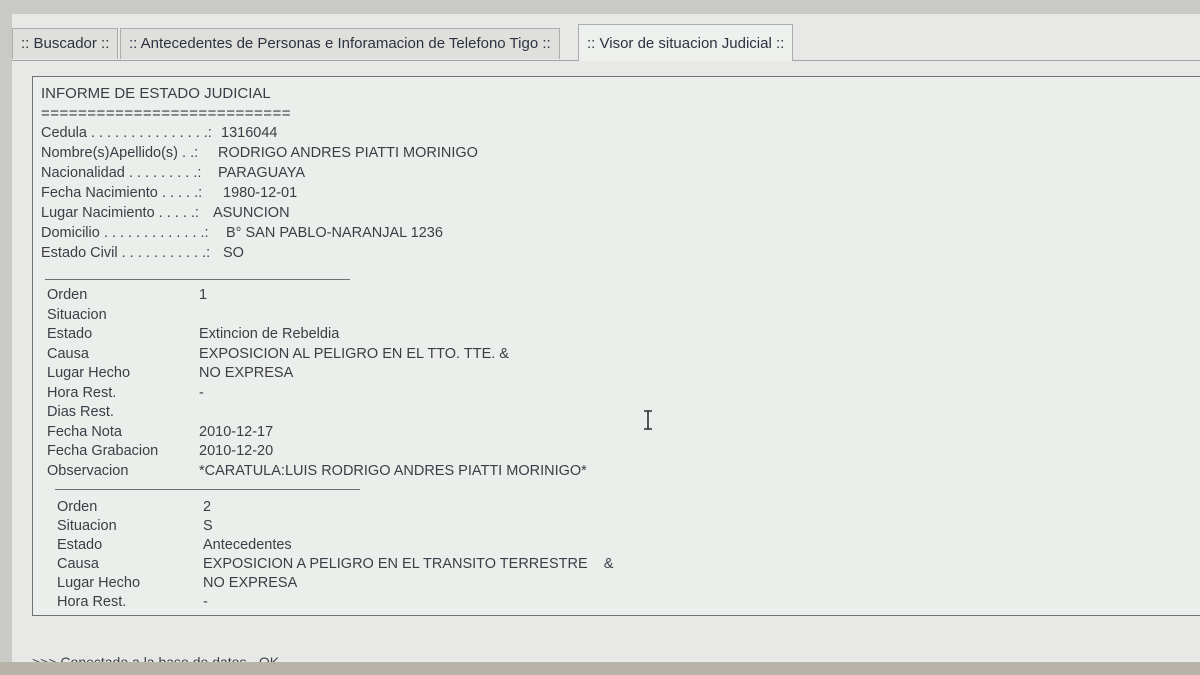  I want to click on person-field-value: B° SAN PABLO-NARANJAL 1236, so click(334, 233).